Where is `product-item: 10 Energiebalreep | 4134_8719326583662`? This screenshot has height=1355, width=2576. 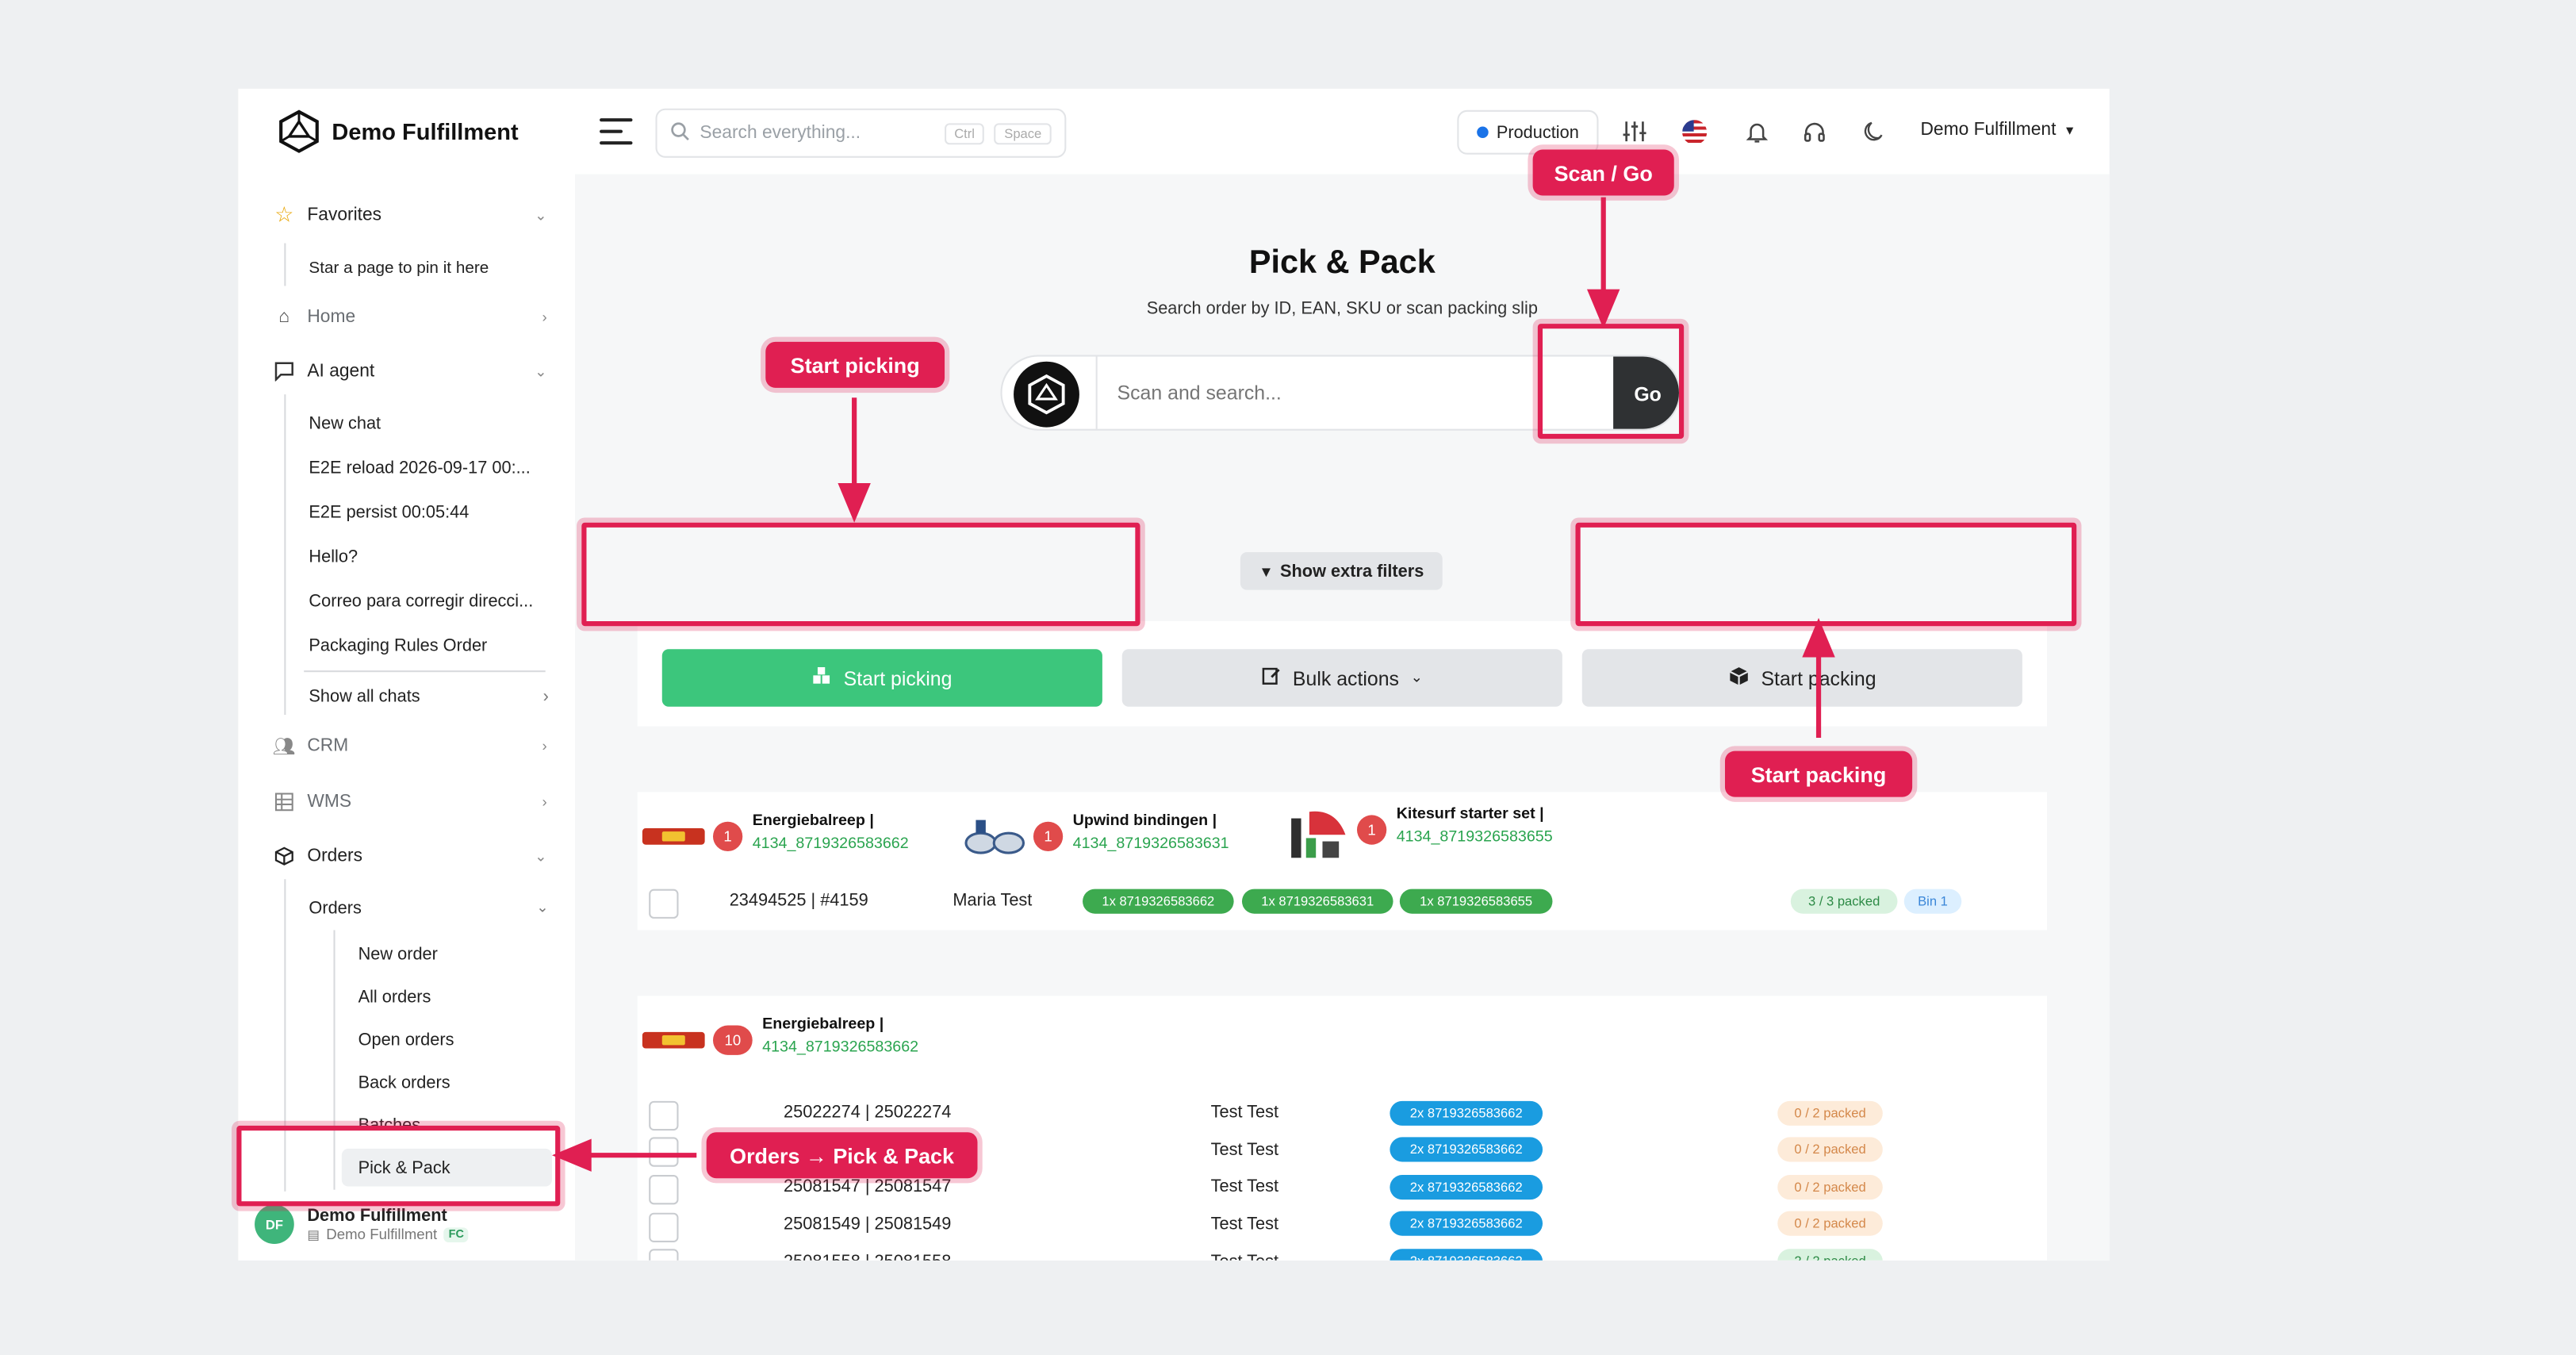
product-item: 10 Energiebalreep | 4134_8719326583662 is located at coordinates (780, 1040).